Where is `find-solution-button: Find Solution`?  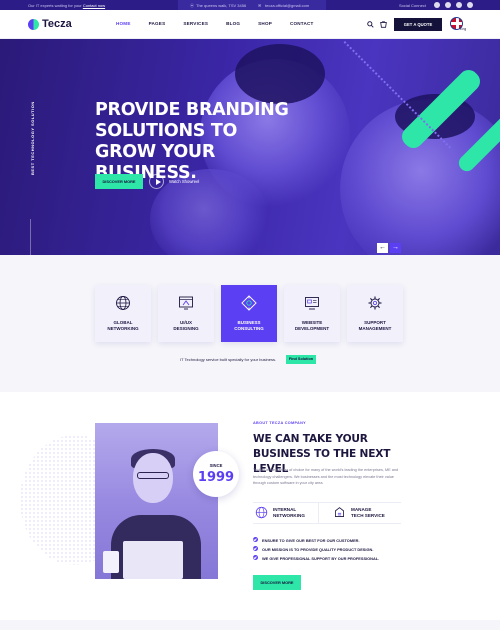 find-solution-button: Find Solution is located at coordinates (301, 359).